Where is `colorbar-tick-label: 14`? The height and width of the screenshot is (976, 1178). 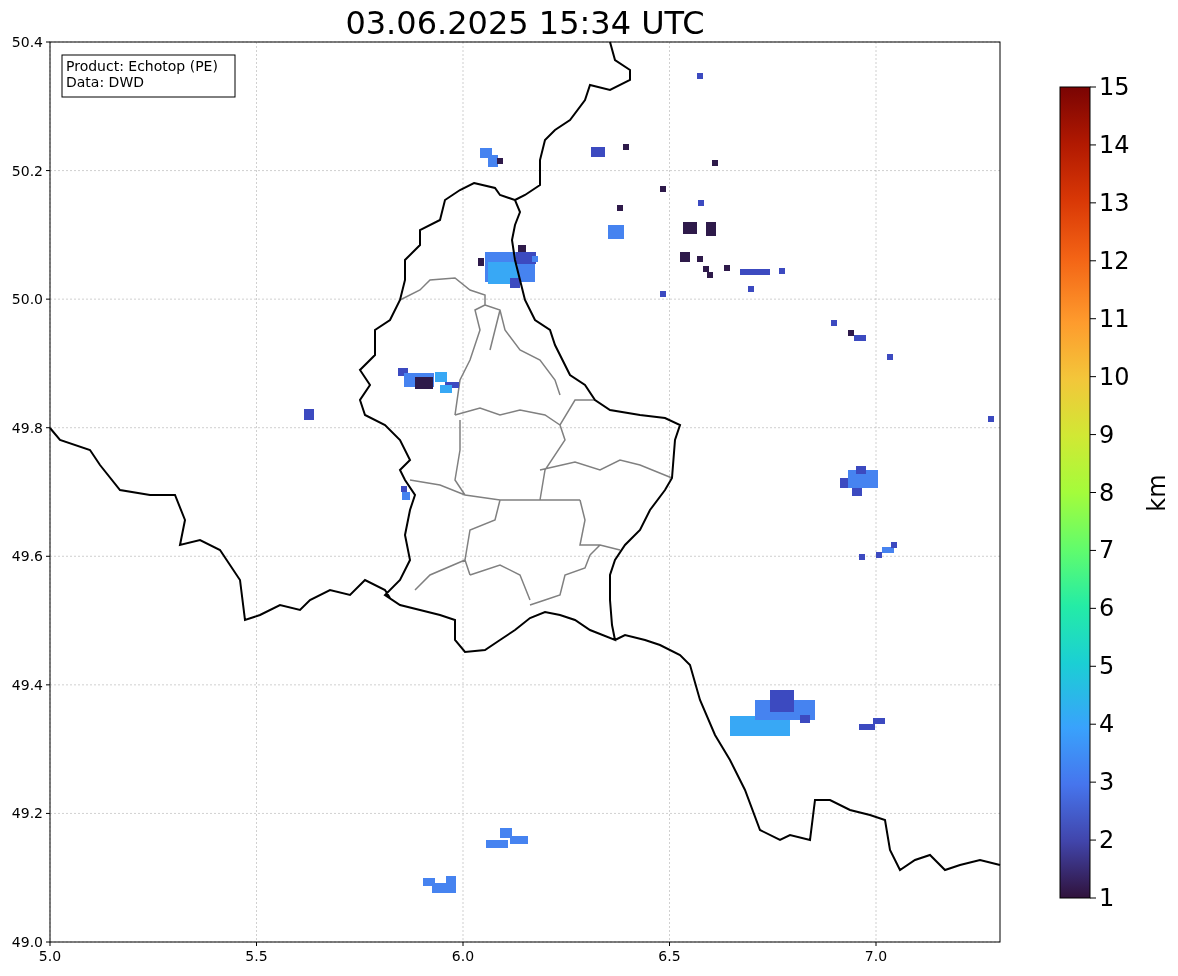
colorbar-tick-label: 14 is located at coordinates (1114, 144).